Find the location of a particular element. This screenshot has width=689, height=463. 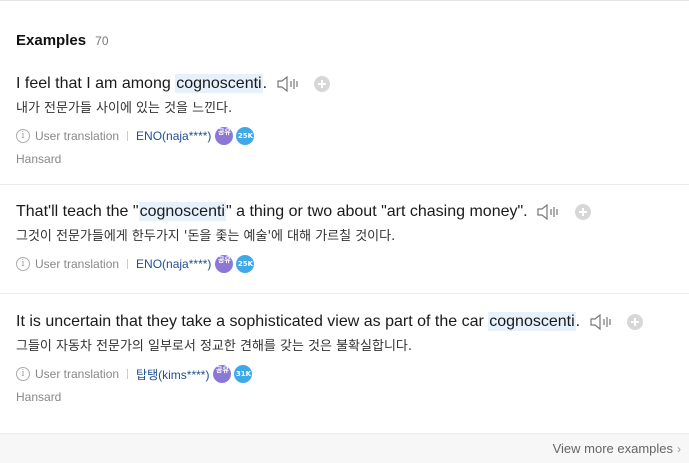

section-count: 70 is located at coordinates (102, 41).